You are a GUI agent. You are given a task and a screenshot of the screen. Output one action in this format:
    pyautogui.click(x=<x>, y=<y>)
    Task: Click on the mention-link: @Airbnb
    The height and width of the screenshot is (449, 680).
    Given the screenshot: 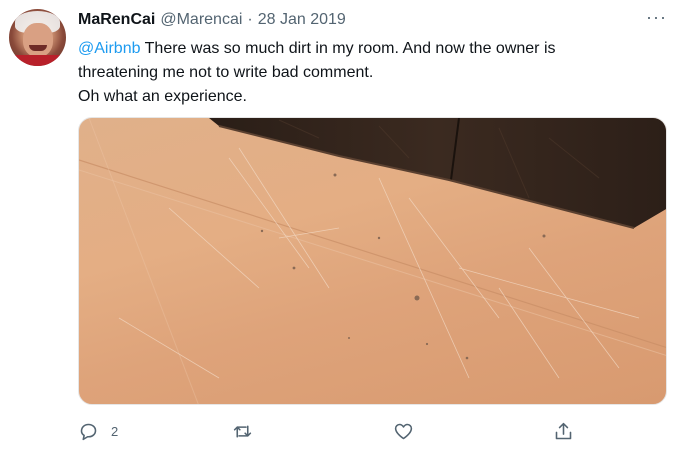 What is the action you would take?
    pyautogui.click(x=109, y=48)
    